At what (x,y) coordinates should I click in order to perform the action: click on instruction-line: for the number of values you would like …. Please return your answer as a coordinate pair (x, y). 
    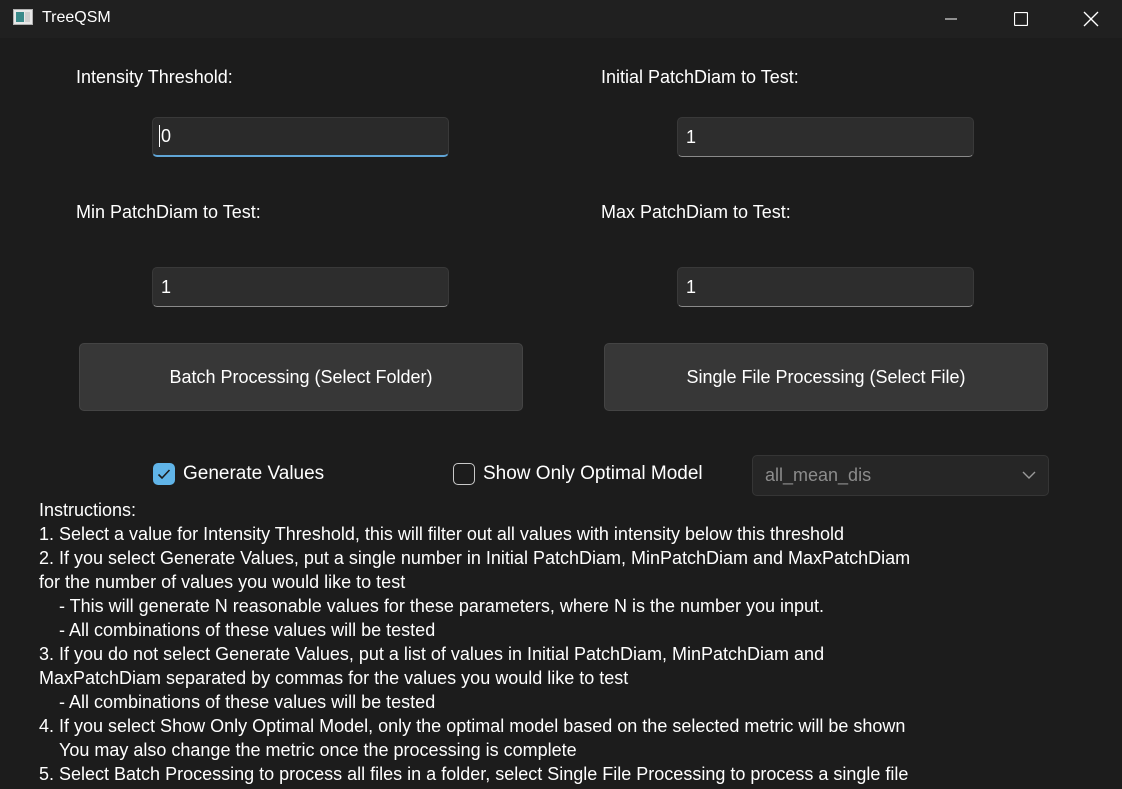
    Looking at the image, I should click on (222, 582).